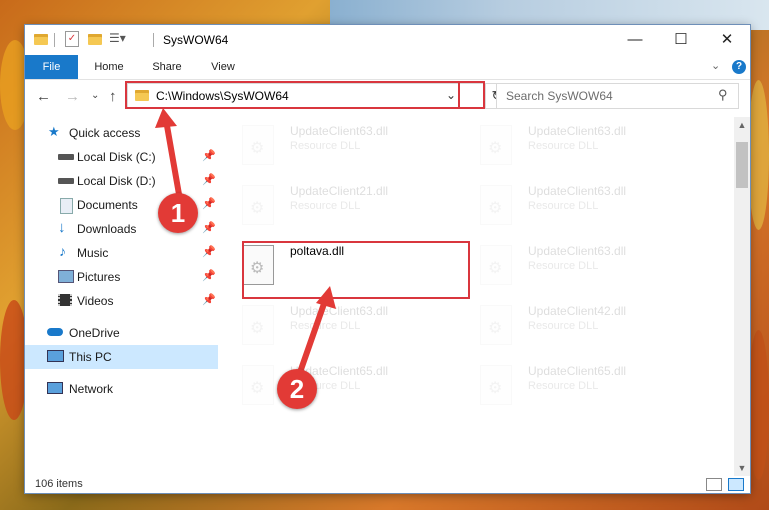  What do you see at coordinates (178, 213) in the screenshot?
I see `callout-badge-one: 1` at bounding box center [178, 213].